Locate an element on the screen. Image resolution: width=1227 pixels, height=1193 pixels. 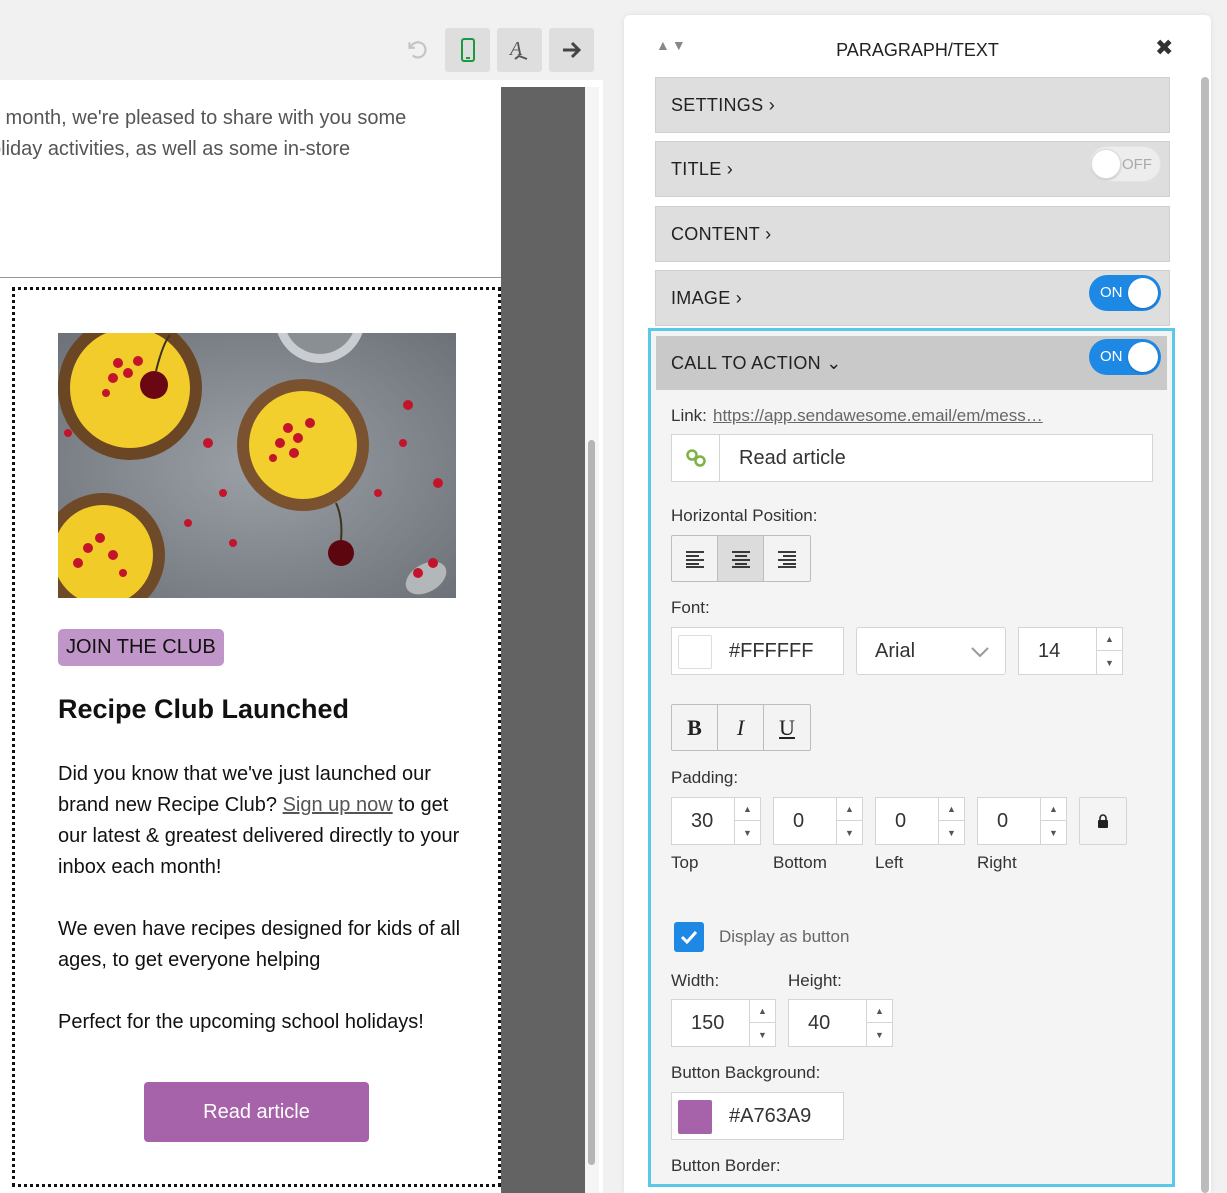
align-left-icon is located at coordinates (694, 559).